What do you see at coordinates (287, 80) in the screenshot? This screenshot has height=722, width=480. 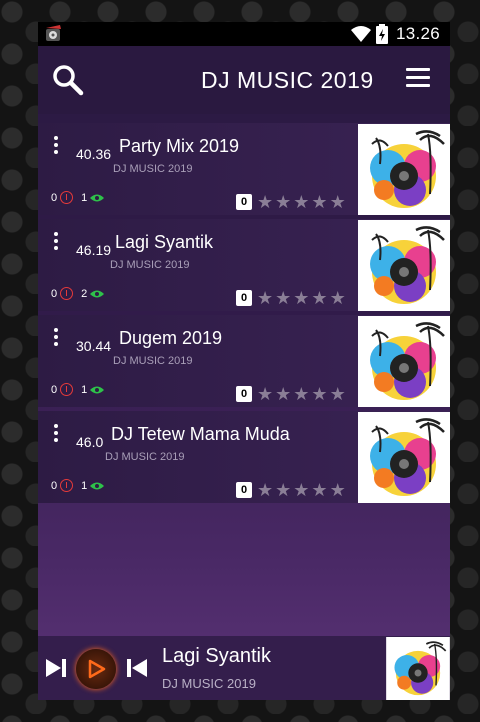 I see `page-title: DJ MUSIC 2019` at bounding box center [287, 80].